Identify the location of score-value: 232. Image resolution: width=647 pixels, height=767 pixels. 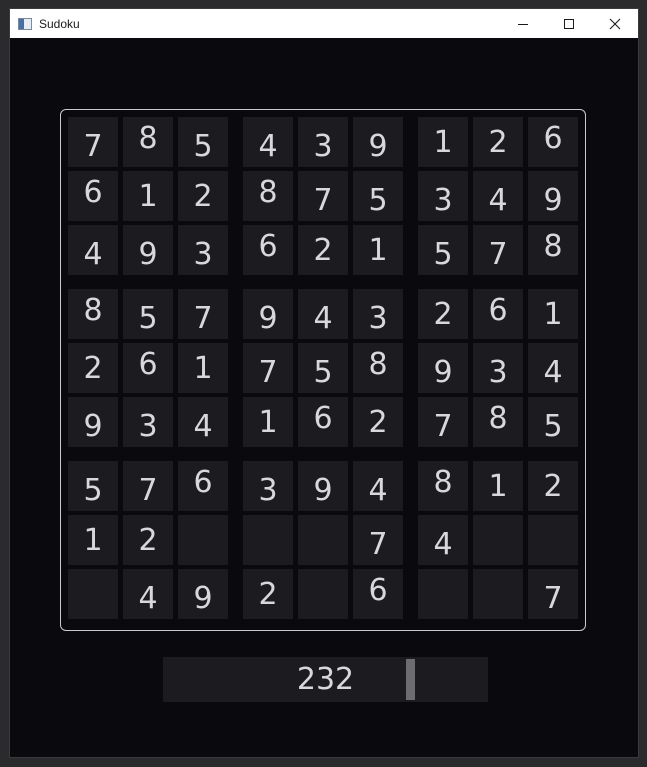
(325, 679).